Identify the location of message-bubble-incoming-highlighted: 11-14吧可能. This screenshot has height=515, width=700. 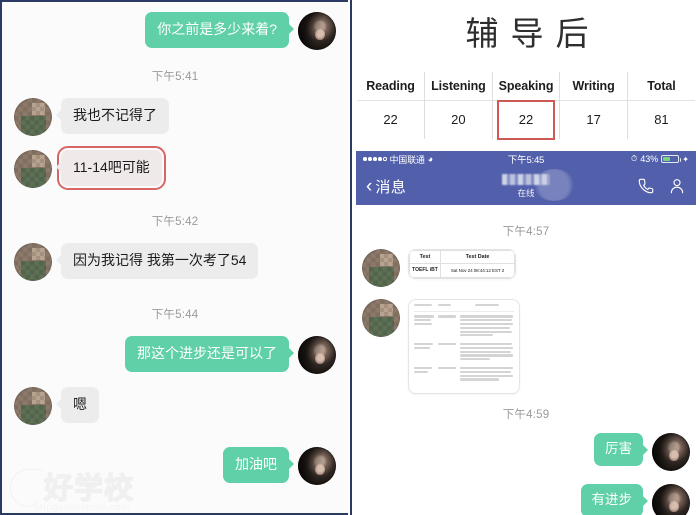
(111, 168).